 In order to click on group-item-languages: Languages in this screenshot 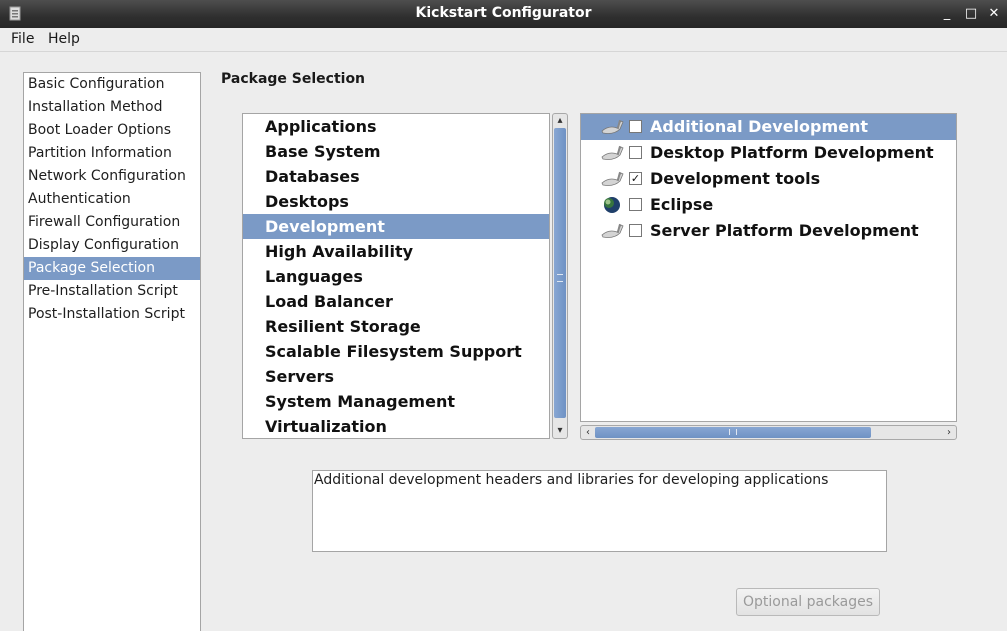, I will do `click(396, 276)`.